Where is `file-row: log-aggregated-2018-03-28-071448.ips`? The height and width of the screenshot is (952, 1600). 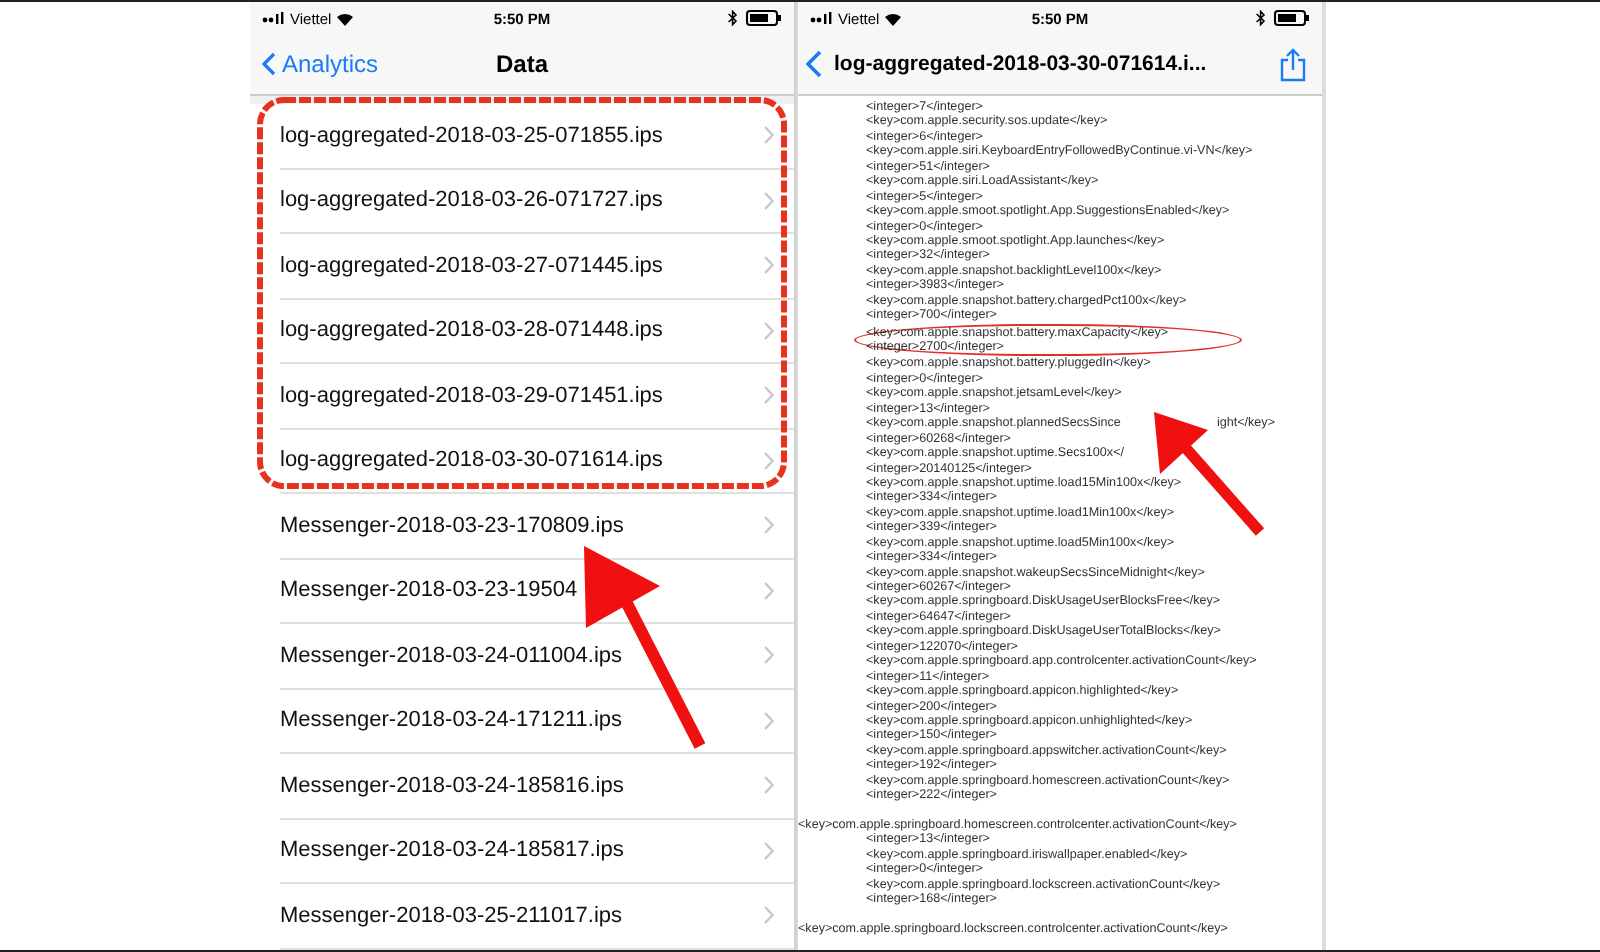 file-row: log-aggregated-2018-03-28-071448.ips is located at coordinates (522, 331).